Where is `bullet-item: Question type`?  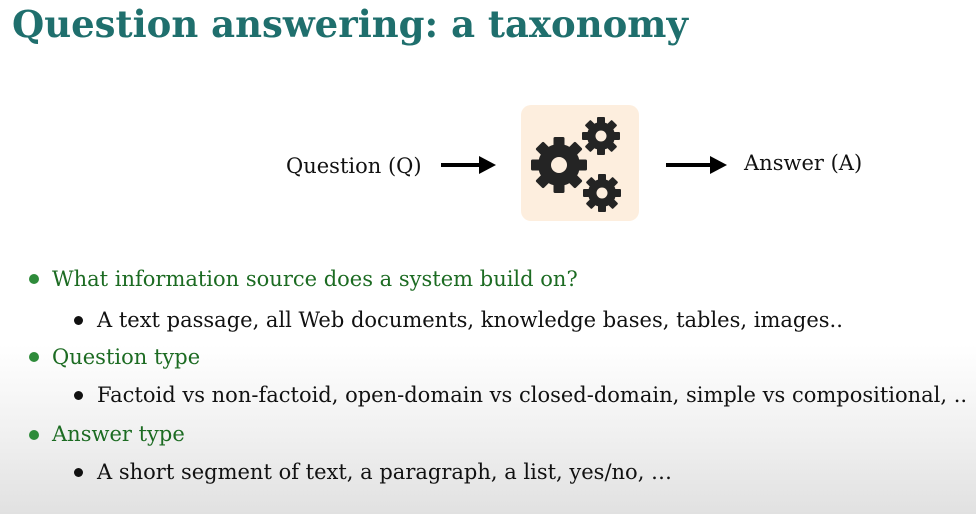 bullet-item: Question type is located at coordinates (126, 357).